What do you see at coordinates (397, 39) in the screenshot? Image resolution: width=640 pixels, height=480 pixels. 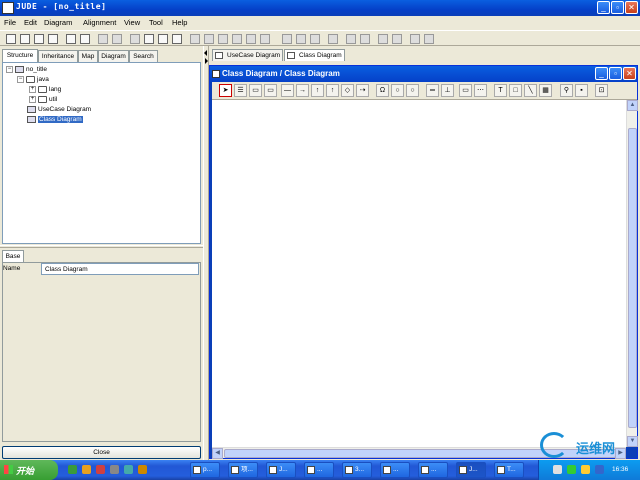 I see `layout-4-icon` at bounding box center [397, 39].